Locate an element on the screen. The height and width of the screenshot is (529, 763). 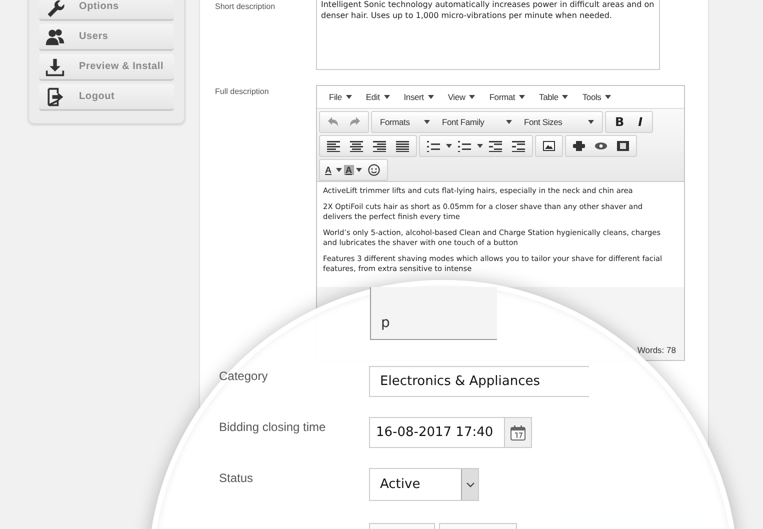
field-label: Status is located at coordinates (236, 477).